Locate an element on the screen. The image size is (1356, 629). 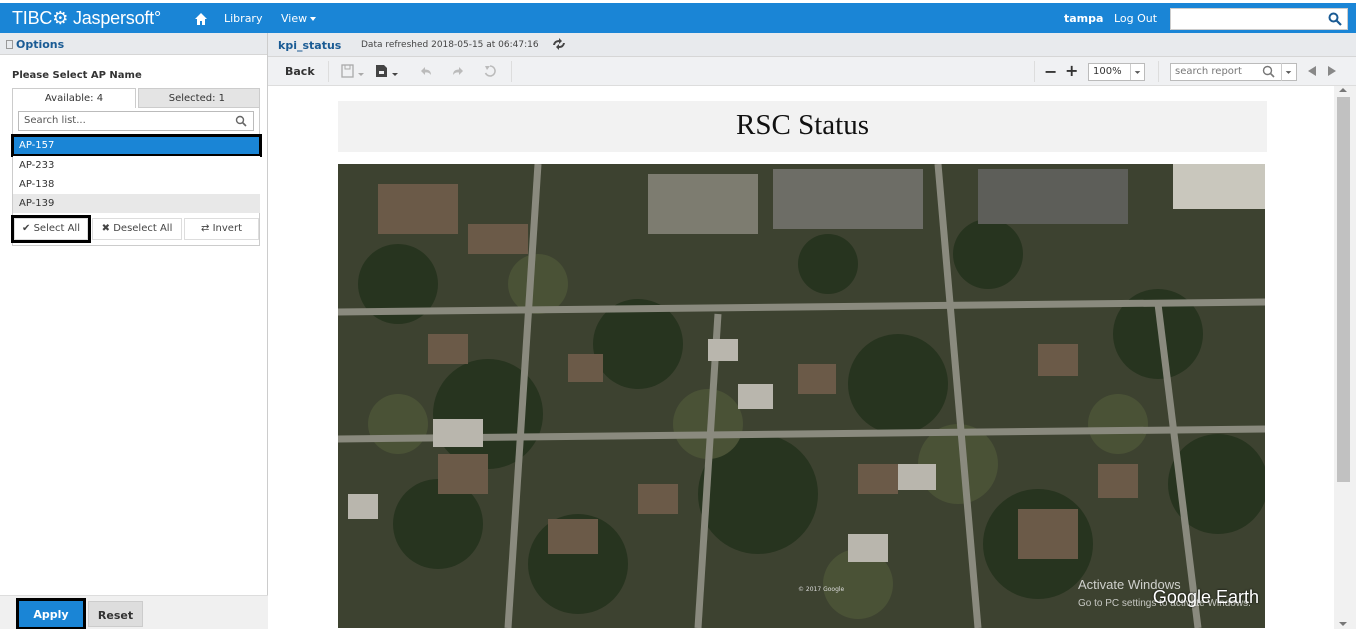
nav-library-link: Library is located at coordinates (243, 18).